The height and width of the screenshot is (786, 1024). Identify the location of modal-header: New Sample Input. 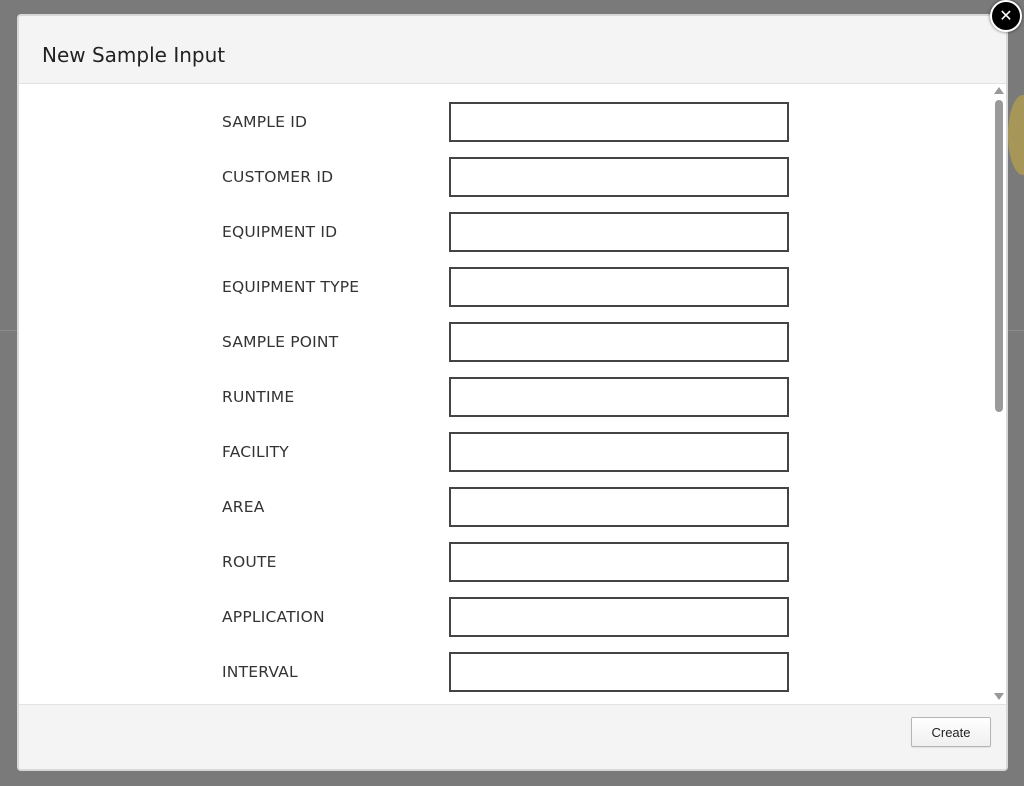
(512, 50).